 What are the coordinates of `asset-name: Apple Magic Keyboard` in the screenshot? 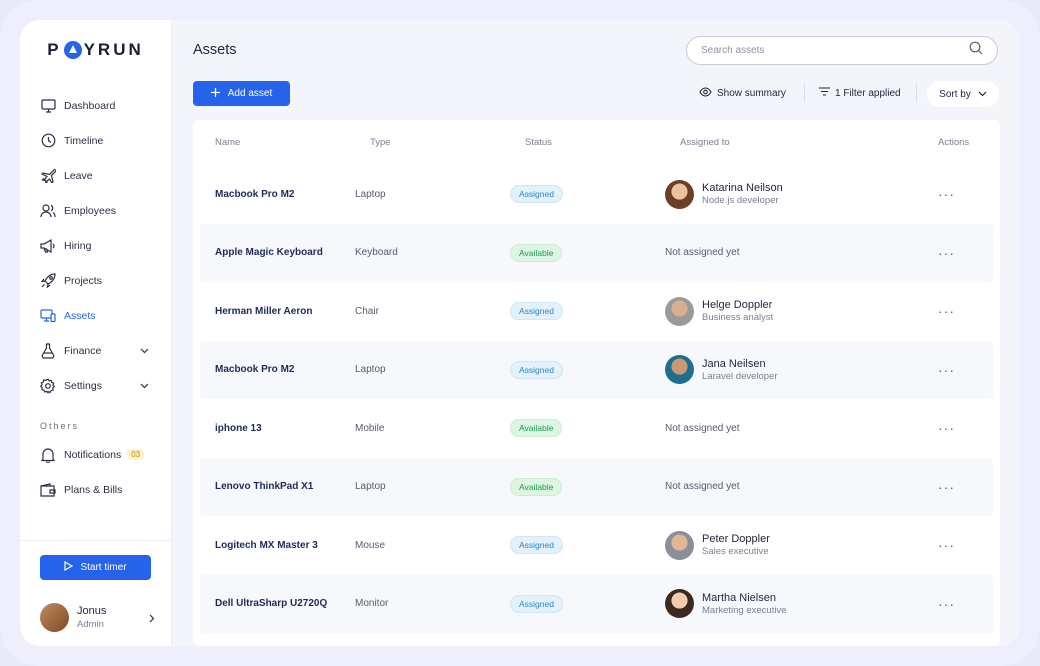 It's located at (277, 252).